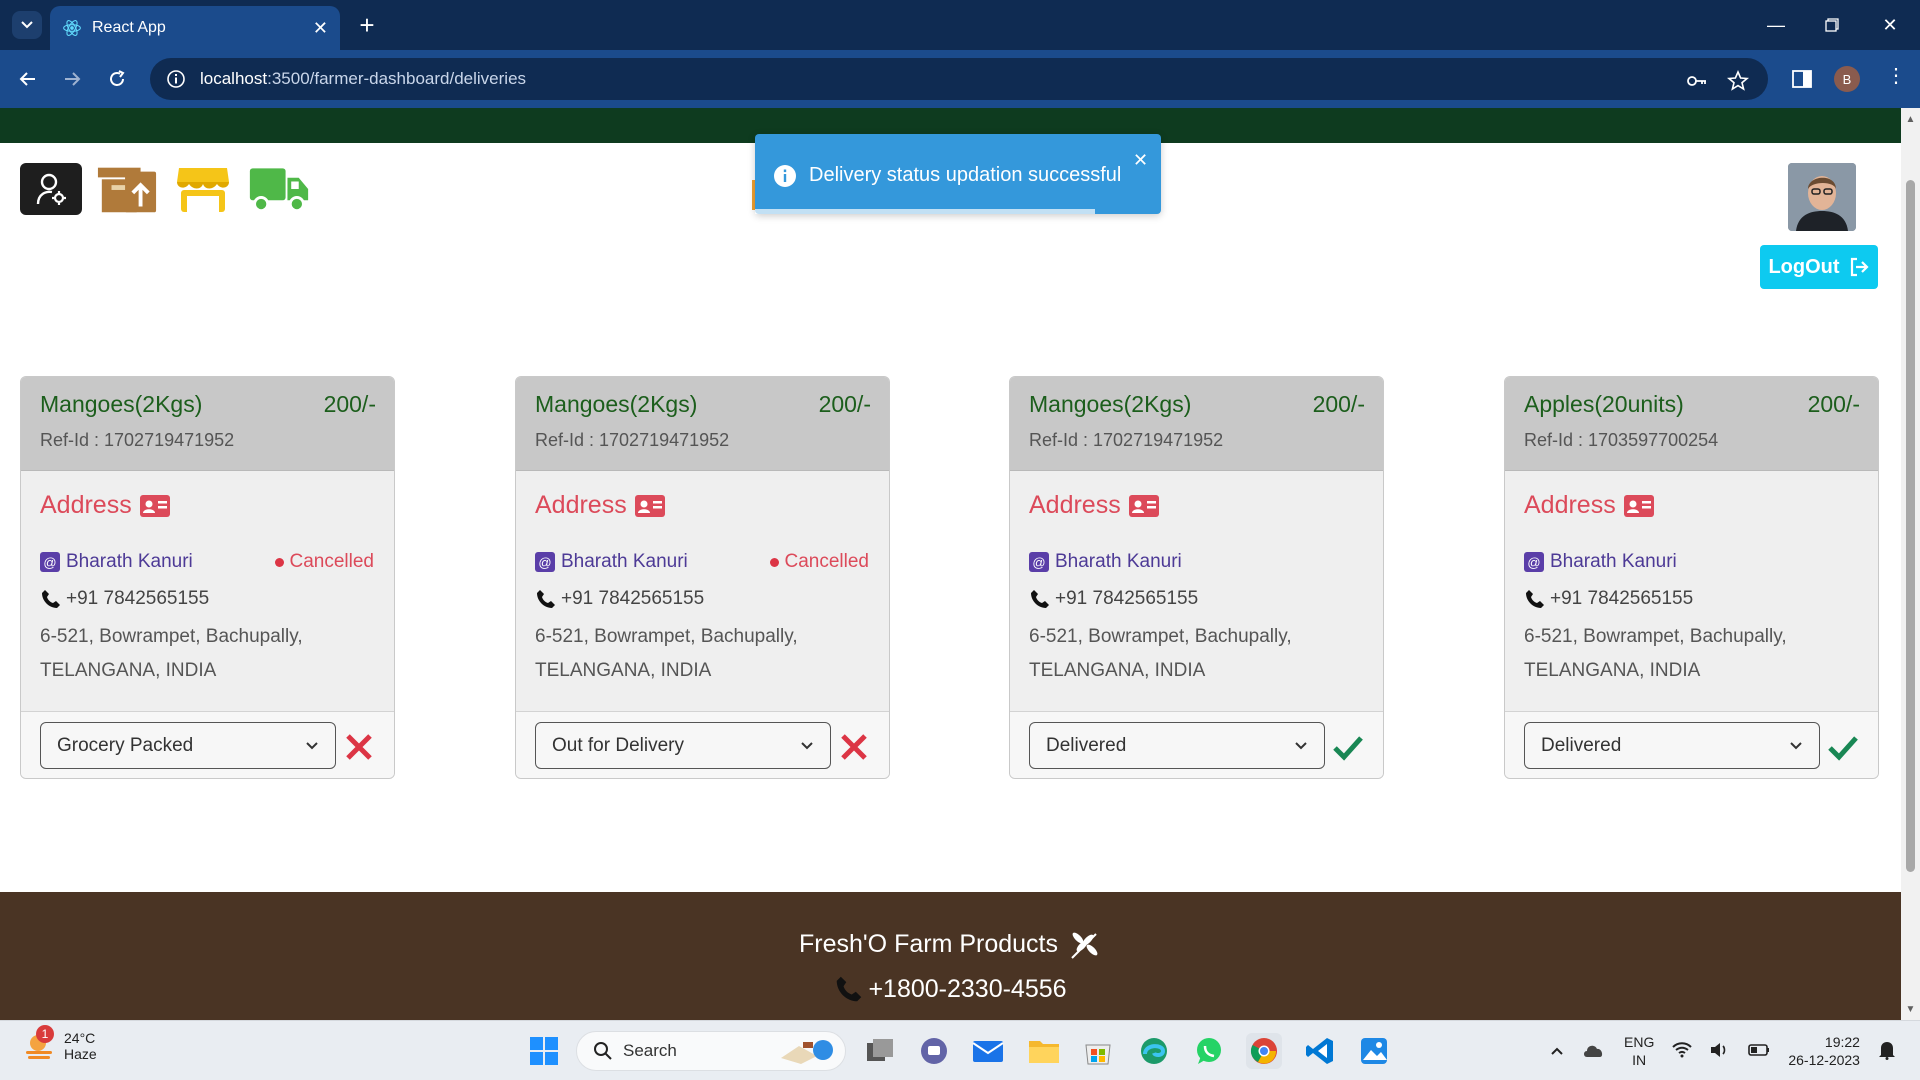 This screenshot has width=1920, height=1080. What do you see at coordinates (807, 745) in the screenshot?
I see `chevron-down-icon` at bounding box center [807, 745].